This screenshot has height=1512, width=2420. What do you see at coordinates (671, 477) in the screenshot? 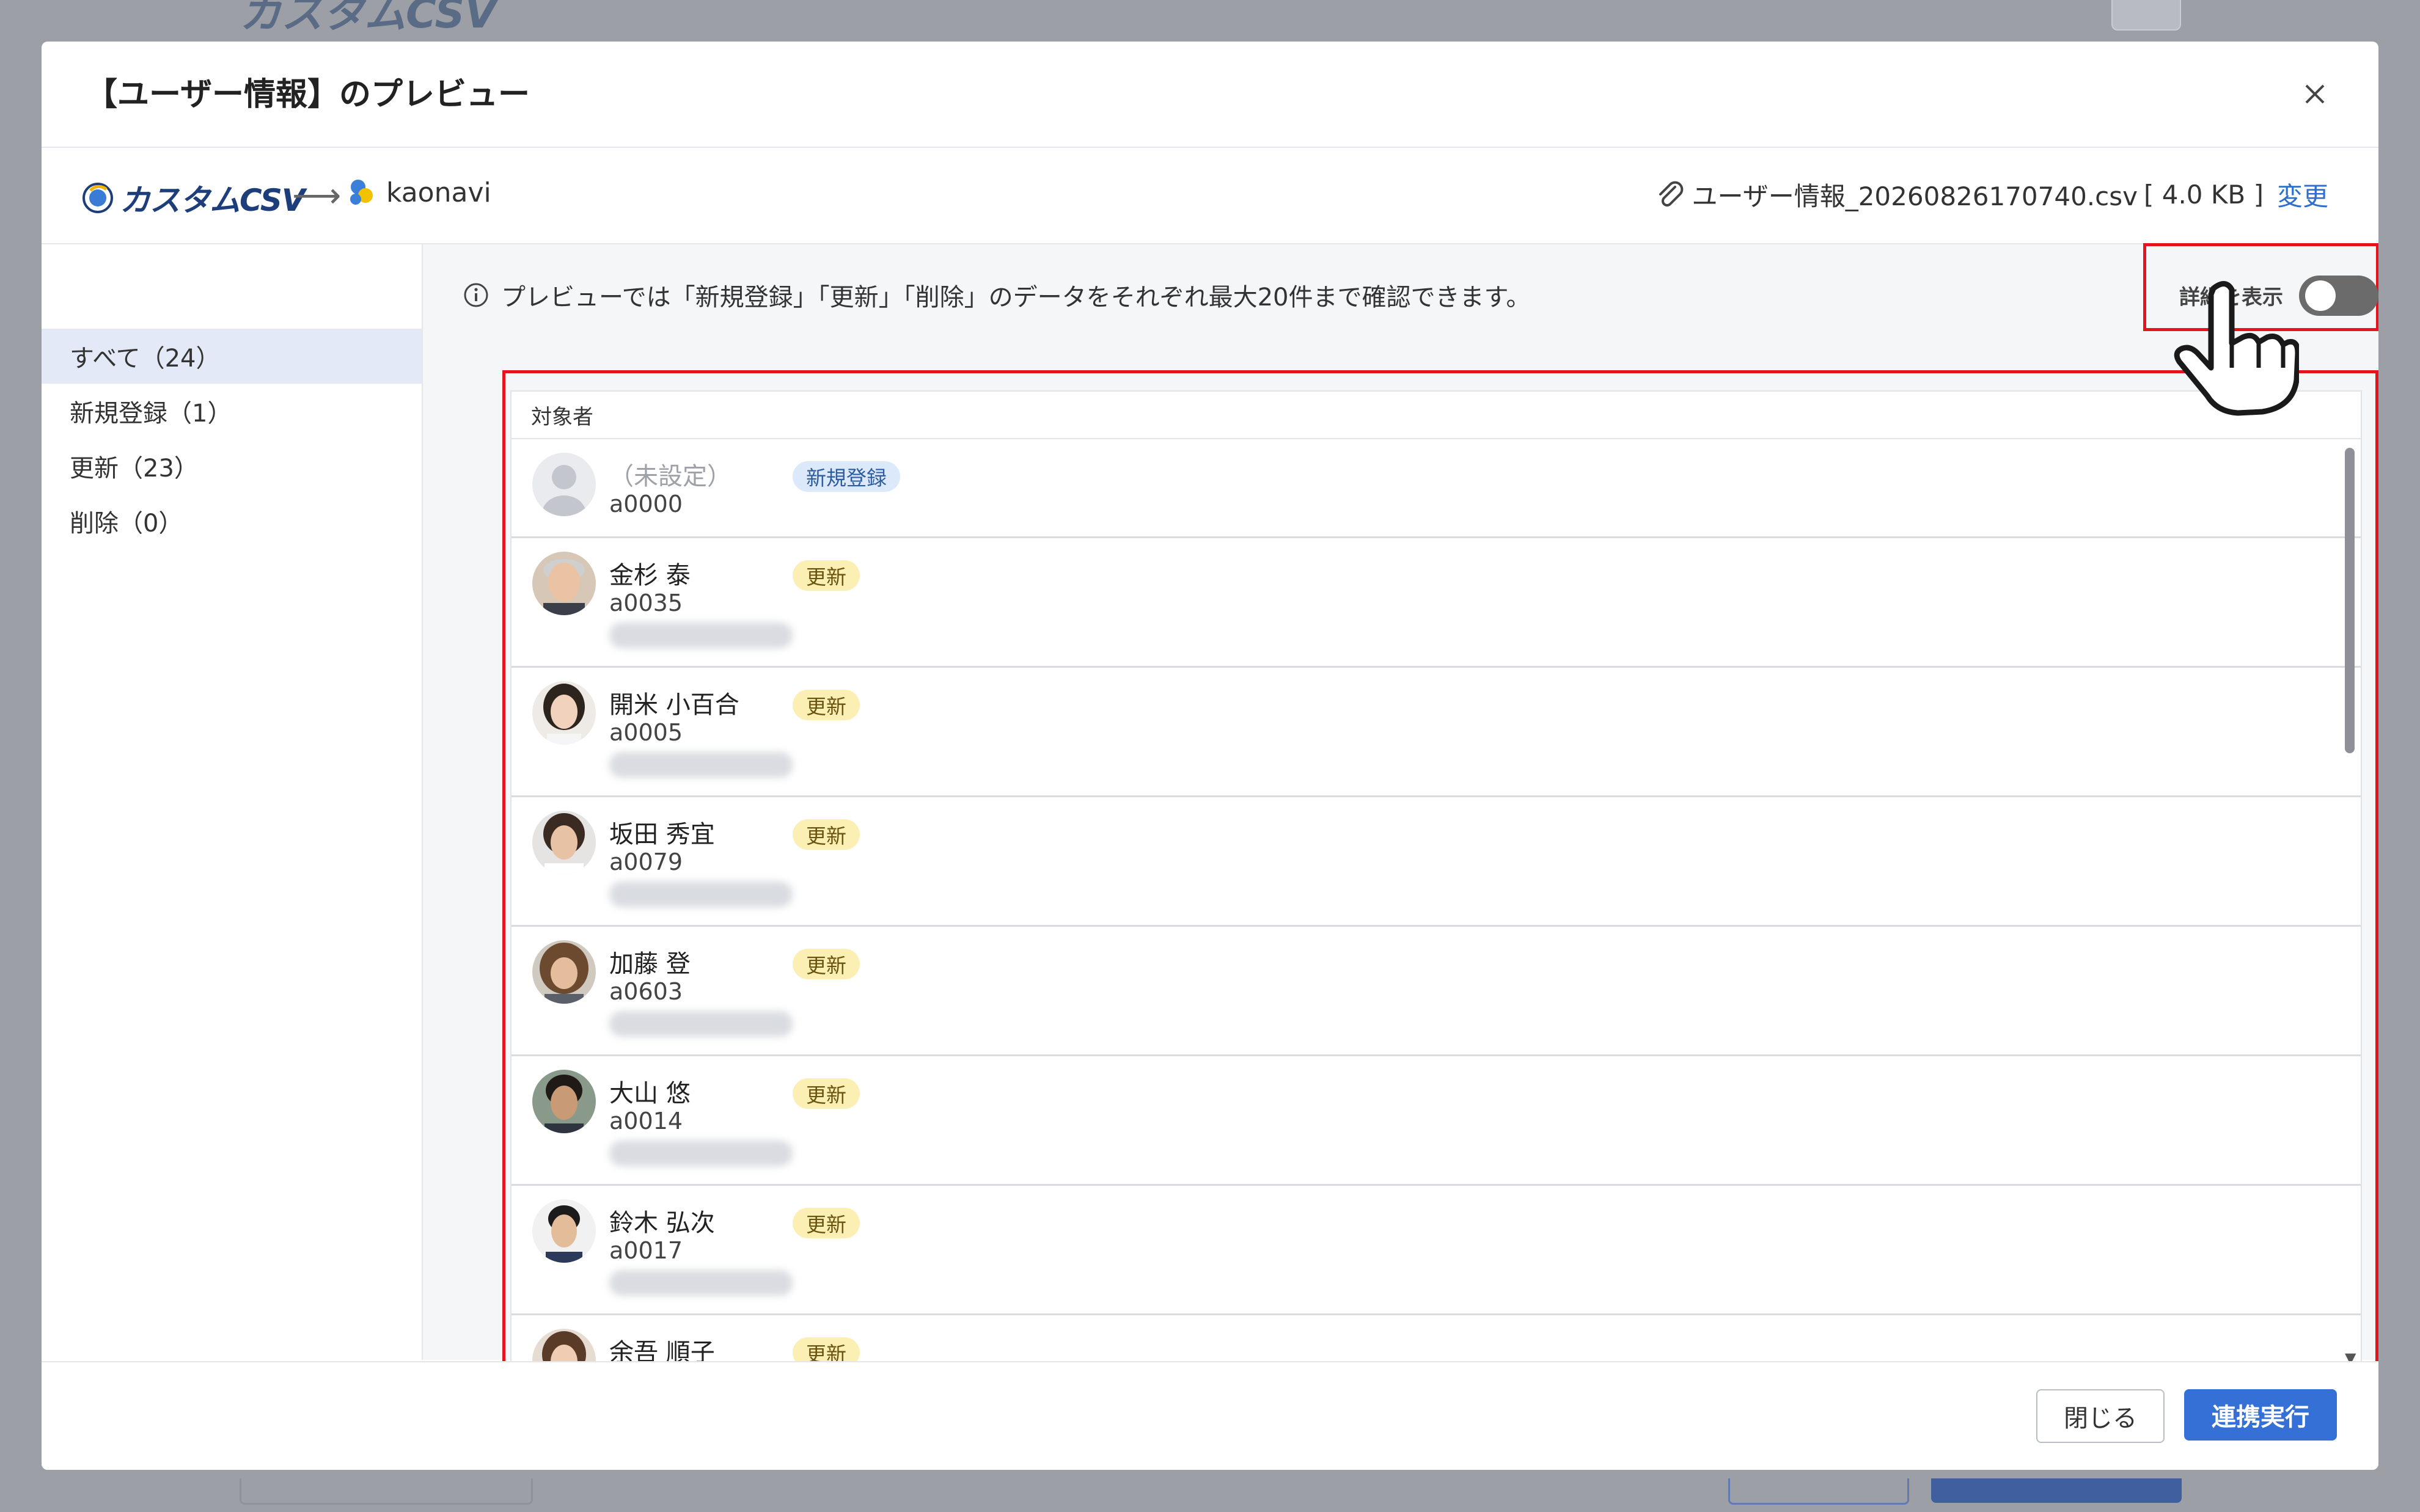
I see `row-name: （未設定）` at bounding box center [671, 477].